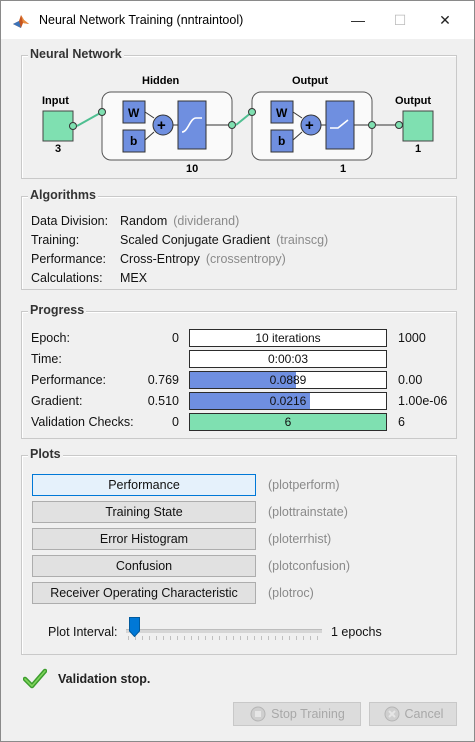 The image size is (475, 742). I want to click on progress-start-value: 0.510, so click(163, 401).